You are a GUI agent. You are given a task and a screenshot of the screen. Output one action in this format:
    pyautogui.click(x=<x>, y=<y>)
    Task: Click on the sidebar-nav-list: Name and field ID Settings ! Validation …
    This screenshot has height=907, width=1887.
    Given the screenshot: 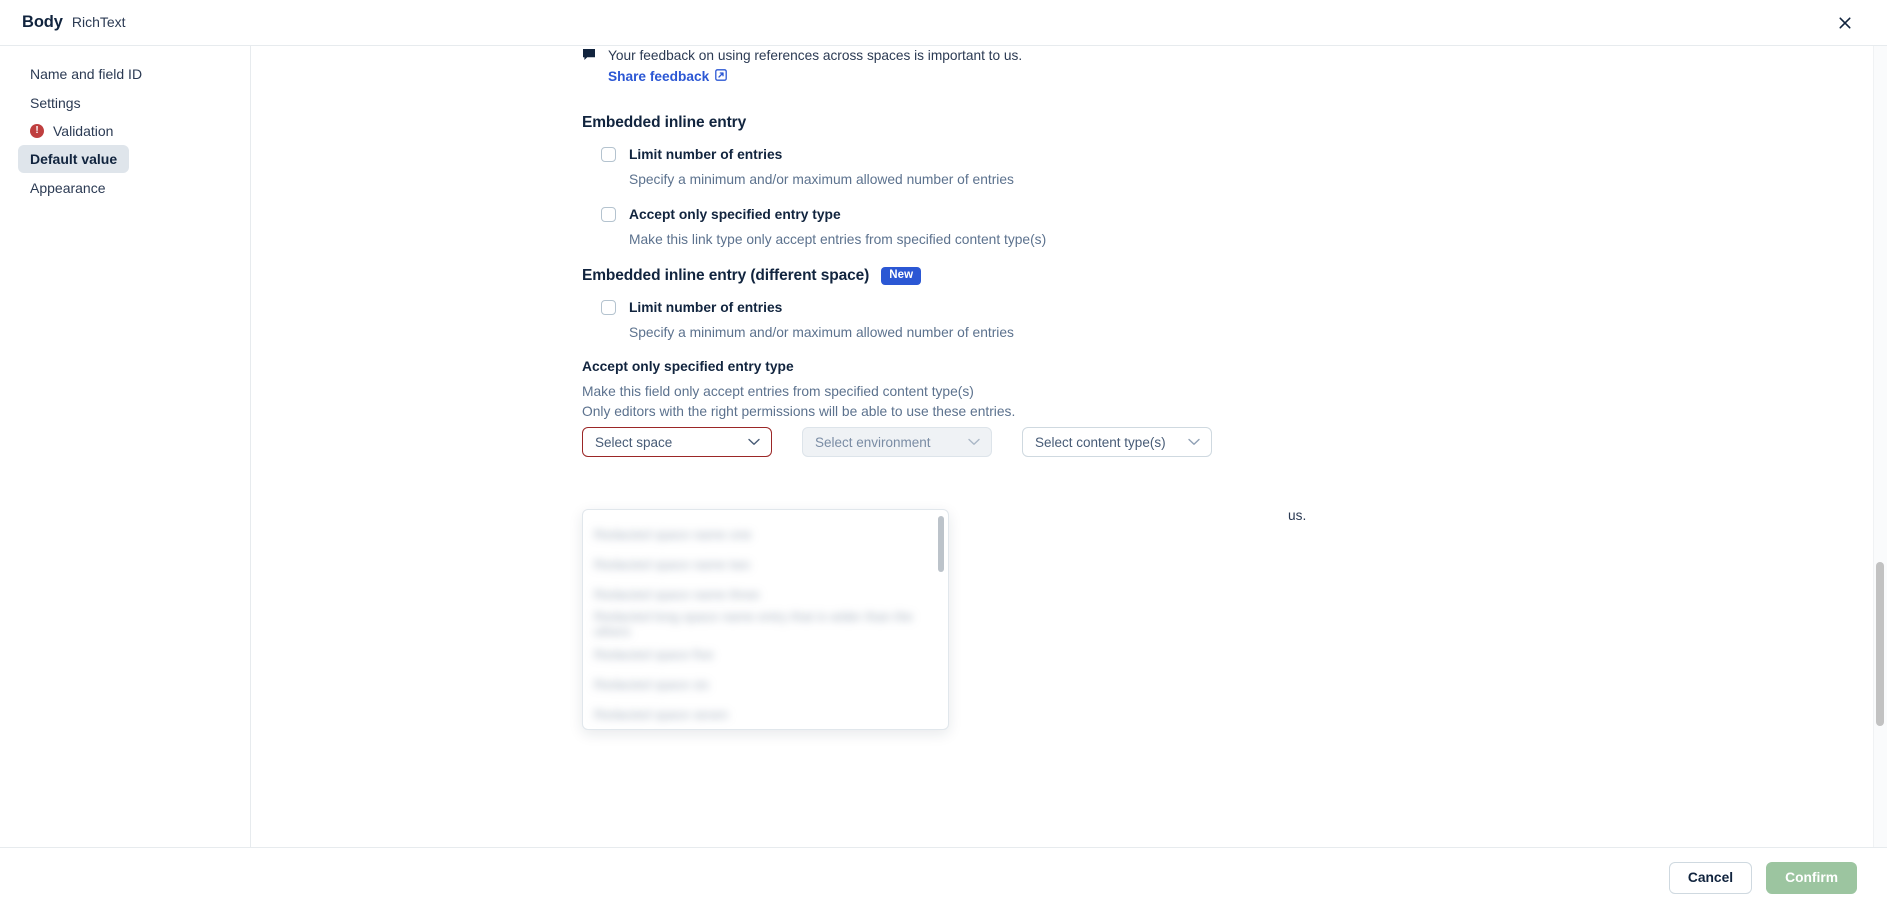 What is the action you would take?
    pyautogui.click(x=125, y=131)
    